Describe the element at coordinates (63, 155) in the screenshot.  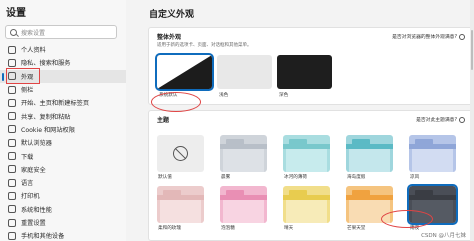
I see `sidebar-item: 下载` at that location.